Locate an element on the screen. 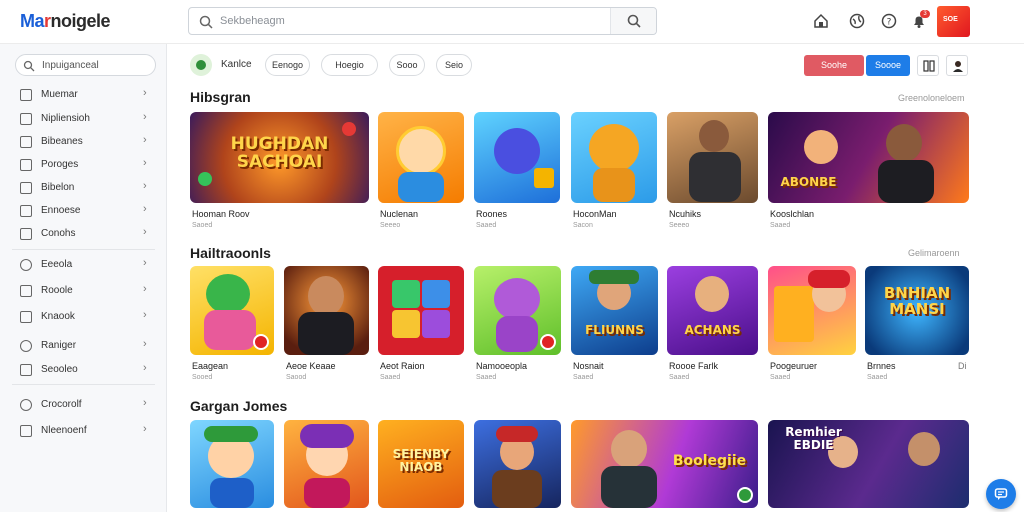 This screenshot has height=512, width=1024. game-subtitle: Saood is located at coordinates (296, 377).